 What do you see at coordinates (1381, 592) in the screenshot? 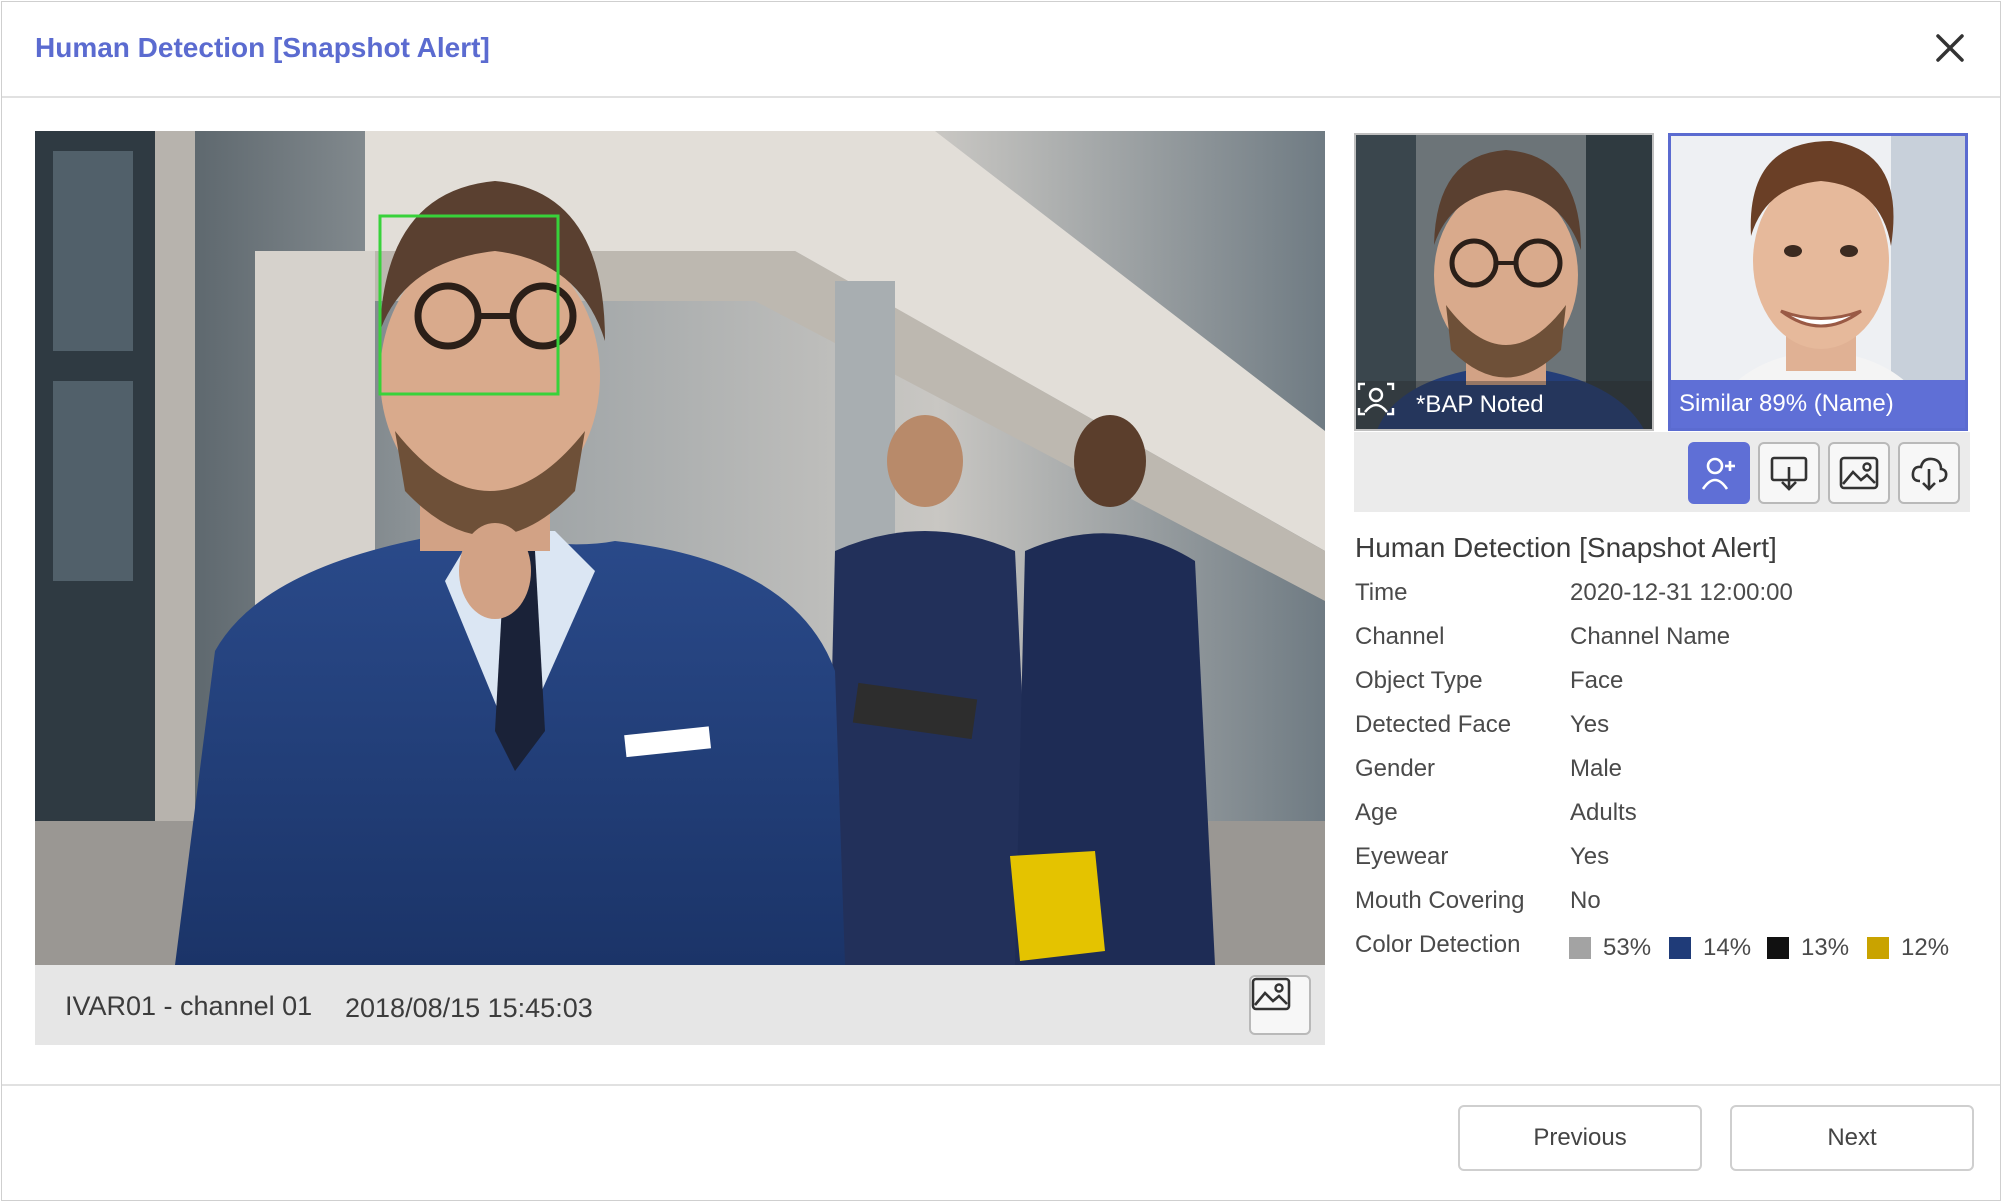
I see `info-label: Time` at bounding box center [1381, 592].